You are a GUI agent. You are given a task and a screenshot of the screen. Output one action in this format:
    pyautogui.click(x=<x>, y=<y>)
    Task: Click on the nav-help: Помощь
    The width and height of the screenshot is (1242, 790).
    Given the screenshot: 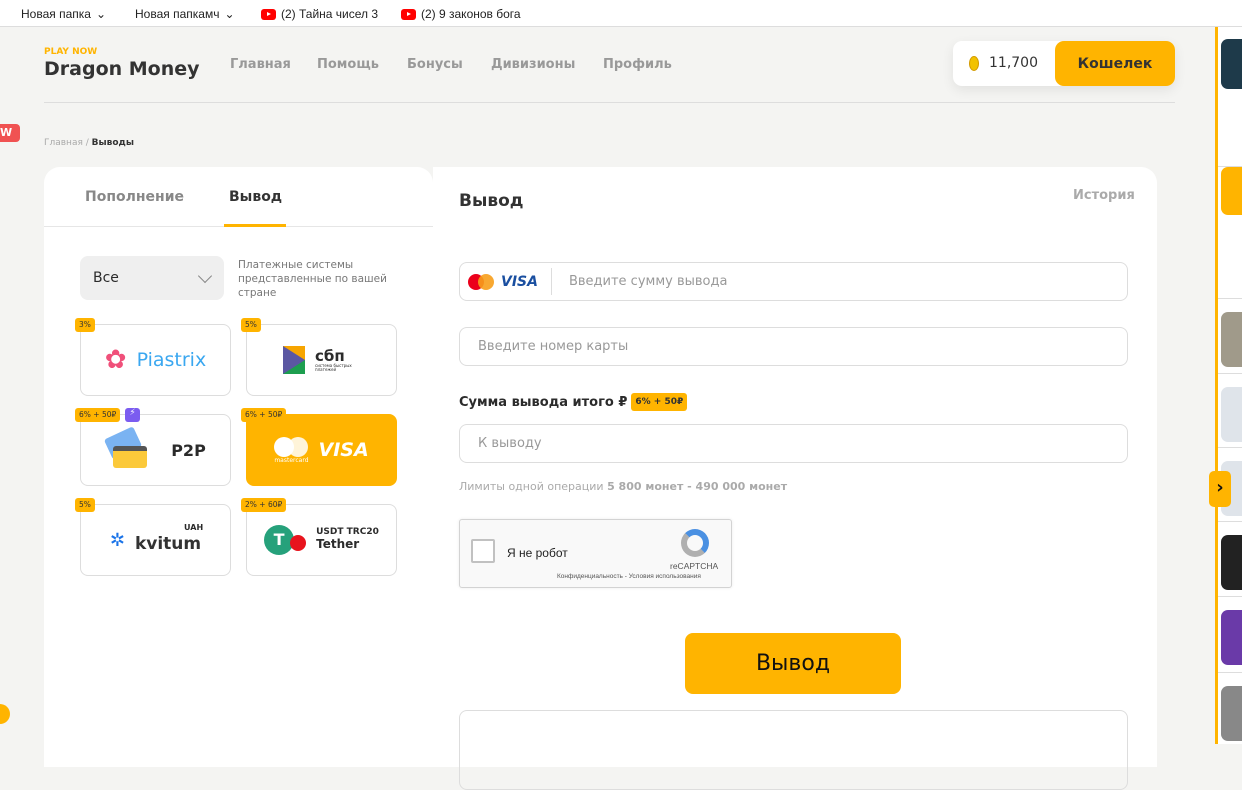 What is the action you would take?
    pyautogui.click(x=348, y=64)
    